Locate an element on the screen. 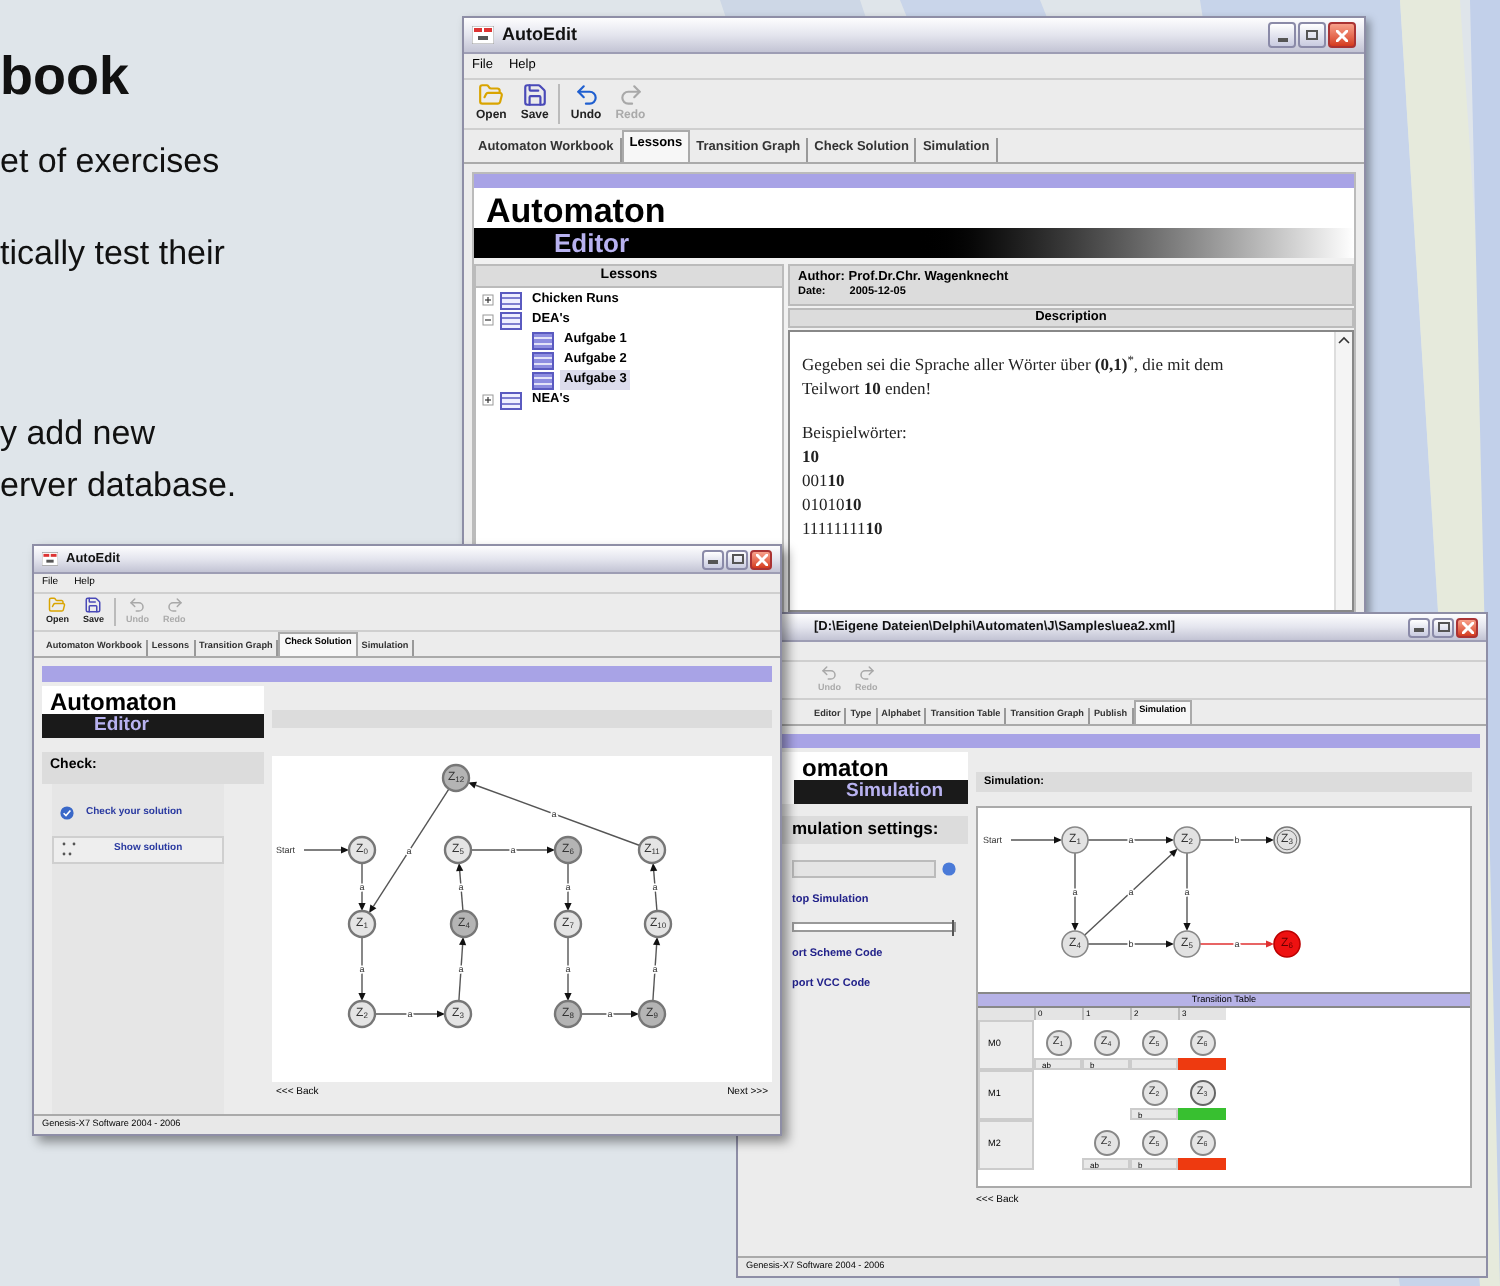 The width and height of the screenshot is (1500, 1286). collapse-icon is located at coordinates (488, 320).